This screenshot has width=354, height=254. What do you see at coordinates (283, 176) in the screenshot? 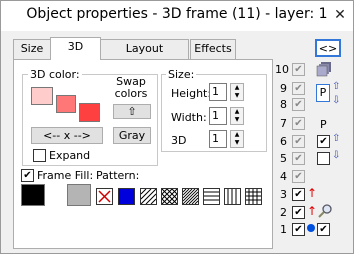
I see `layer-number-4: 4` at bounding box center [283, 176].